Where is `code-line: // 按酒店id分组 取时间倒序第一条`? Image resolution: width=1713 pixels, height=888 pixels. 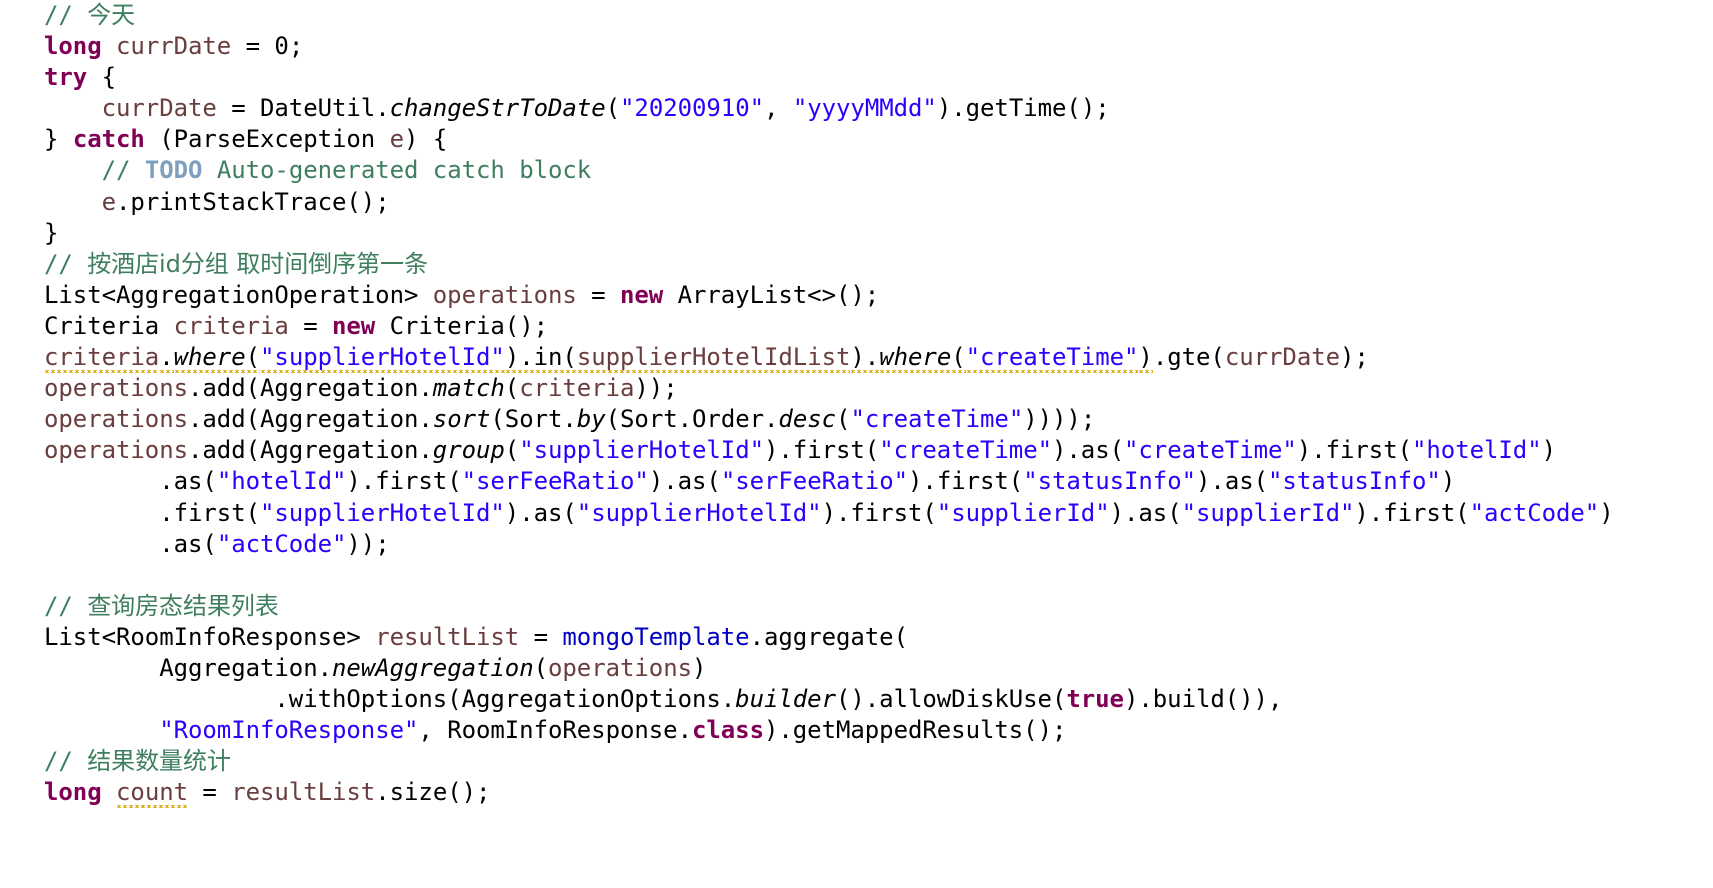
code-line: // 按酒店id分组 取时间倒序第一条 is located at coordinates (829, 264).